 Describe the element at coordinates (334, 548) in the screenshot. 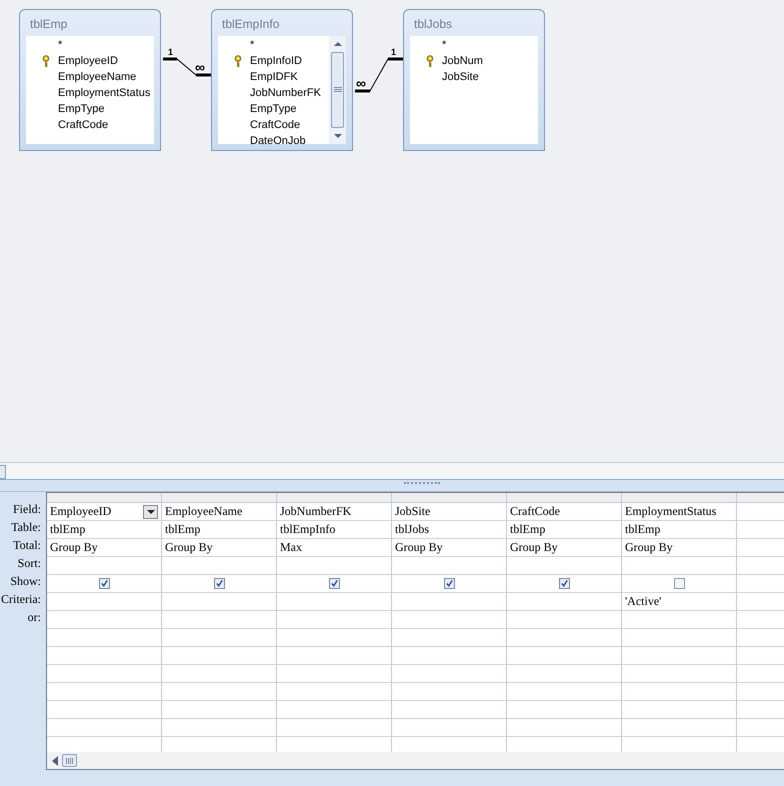

I see `total-cell: Max` at that location.